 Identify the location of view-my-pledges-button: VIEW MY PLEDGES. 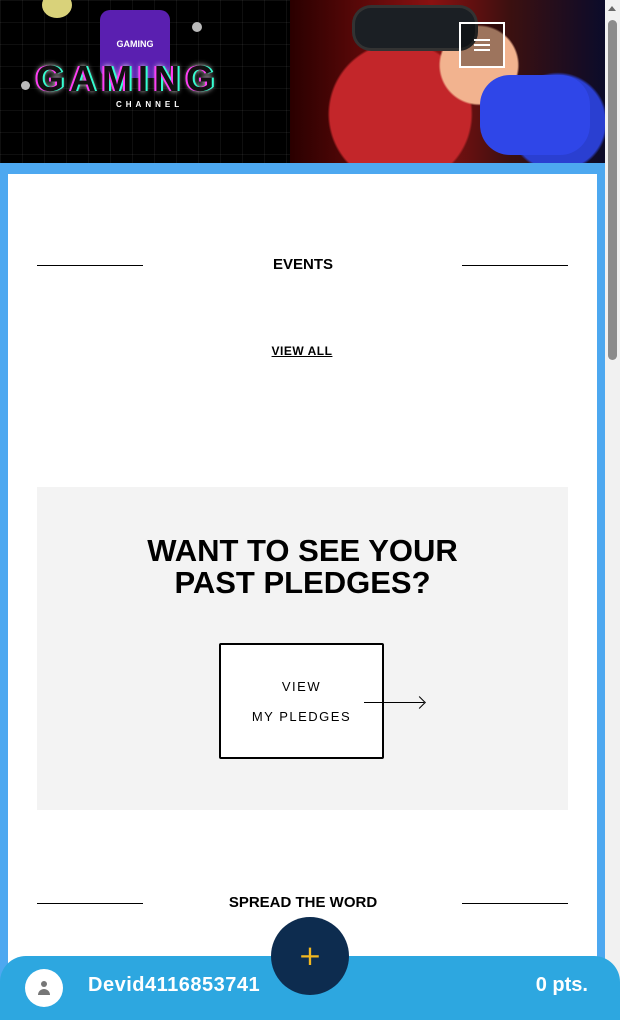
(321, 701).